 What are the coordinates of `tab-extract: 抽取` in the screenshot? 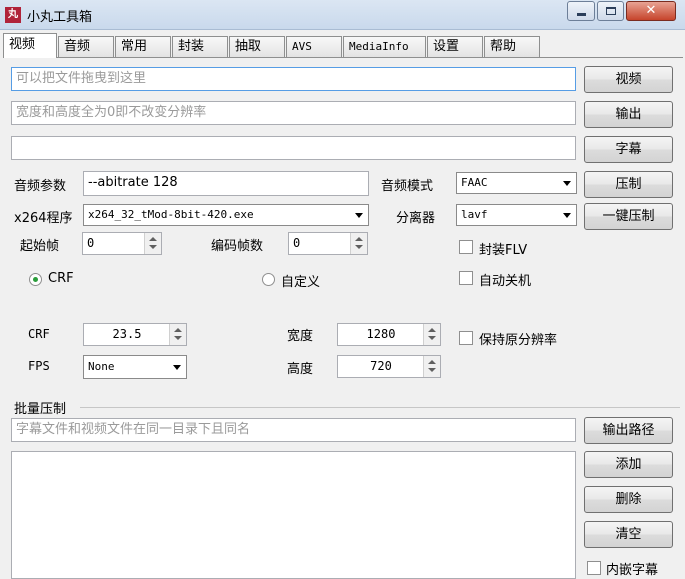 It's located at (257, 46).